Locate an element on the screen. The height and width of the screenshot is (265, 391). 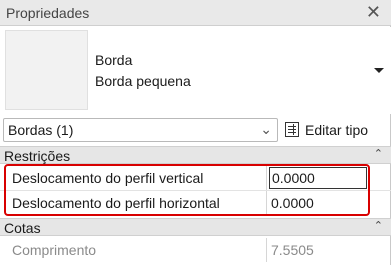
instance-filter-dropdown: Bordas (1) ⌄ is located at coordinates (140, 130).